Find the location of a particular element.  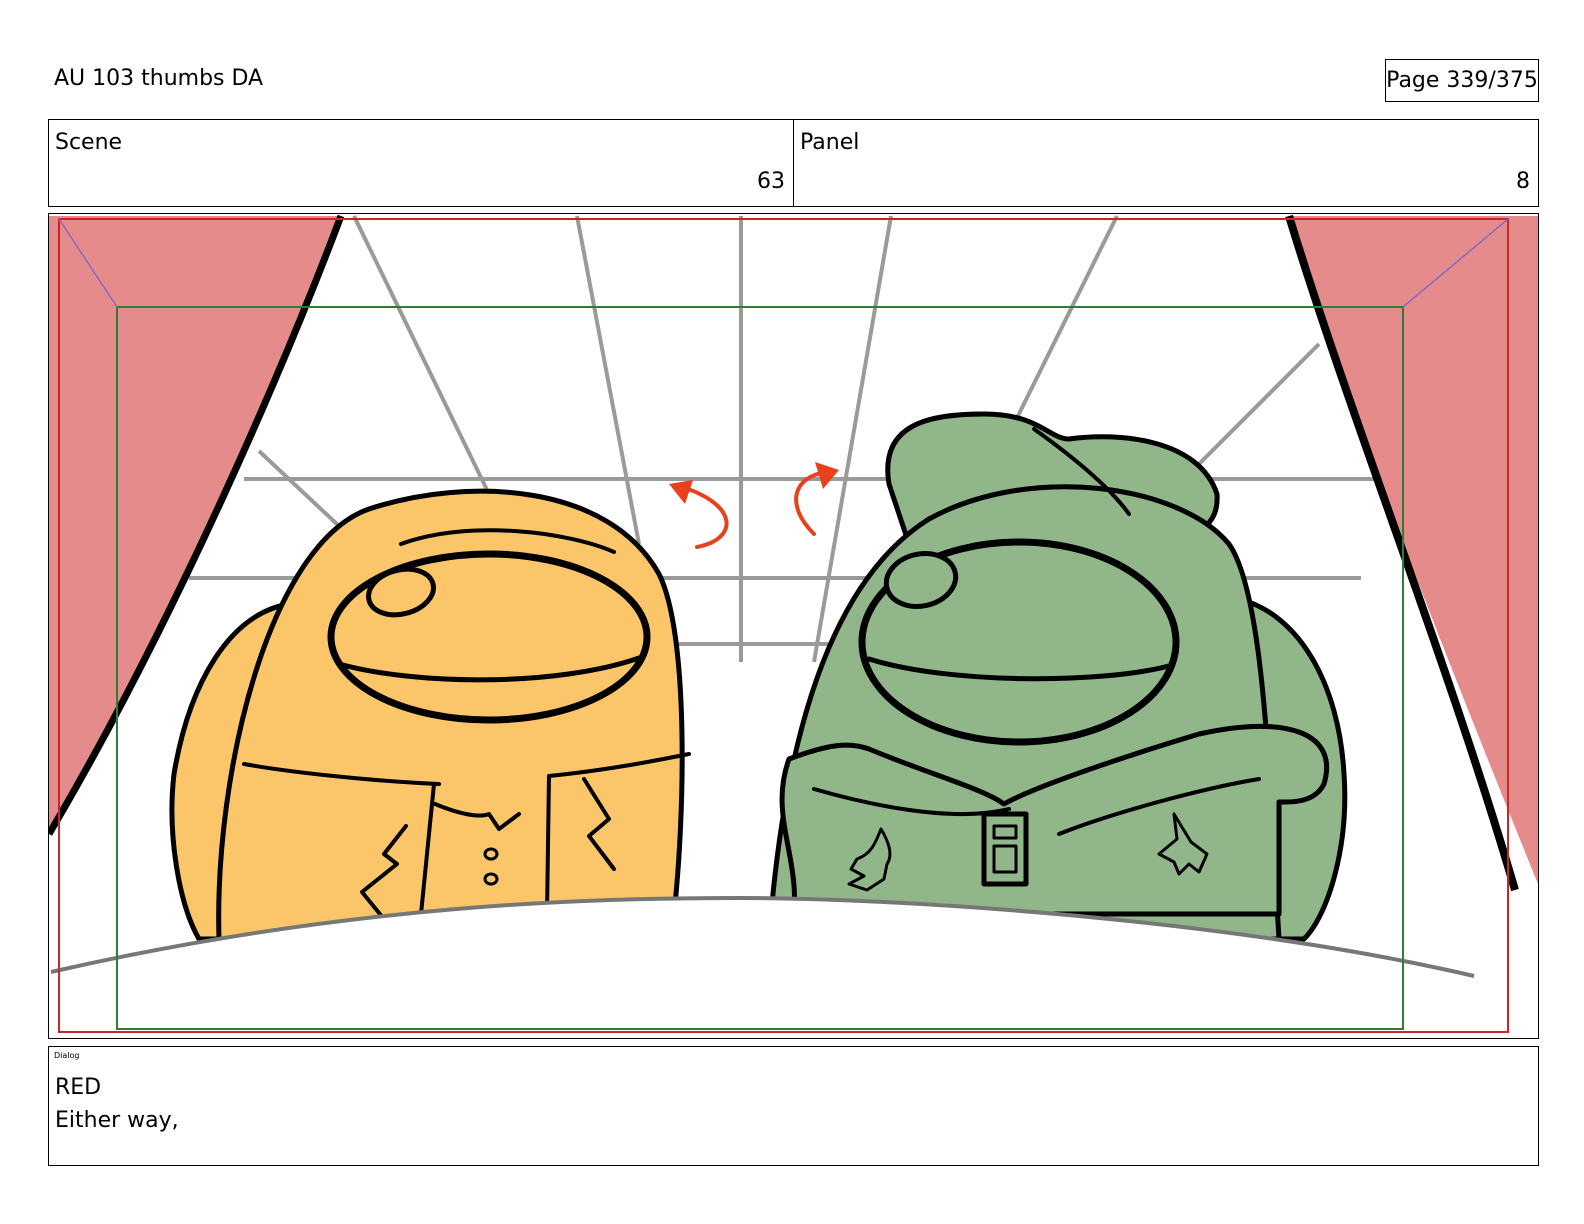

document-title: AU 103 thumbs DA is located at coordinates (159, 78).